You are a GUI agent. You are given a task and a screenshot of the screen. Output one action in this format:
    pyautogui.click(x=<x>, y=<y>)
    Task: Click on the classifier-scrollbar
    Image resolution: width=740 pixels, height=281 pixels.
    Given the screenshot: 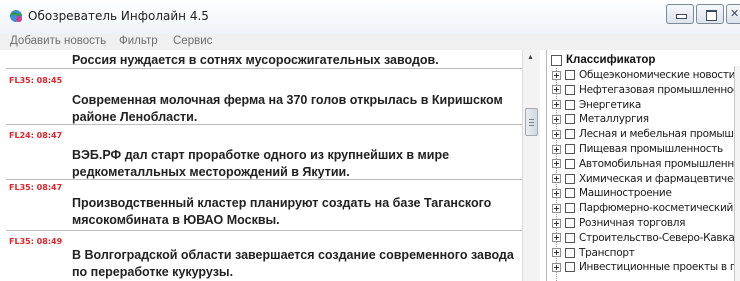 What is the action you would take?
    pyautogui.click(x=737, y=173)
    